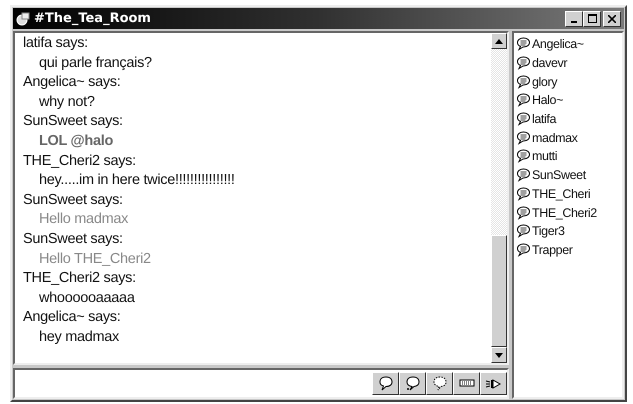 This screenshot has height=404, width=633. What do you see at coordinates (574, 18) in the screenshot?
I see `minimize-button` at bounding box center [574, 18].